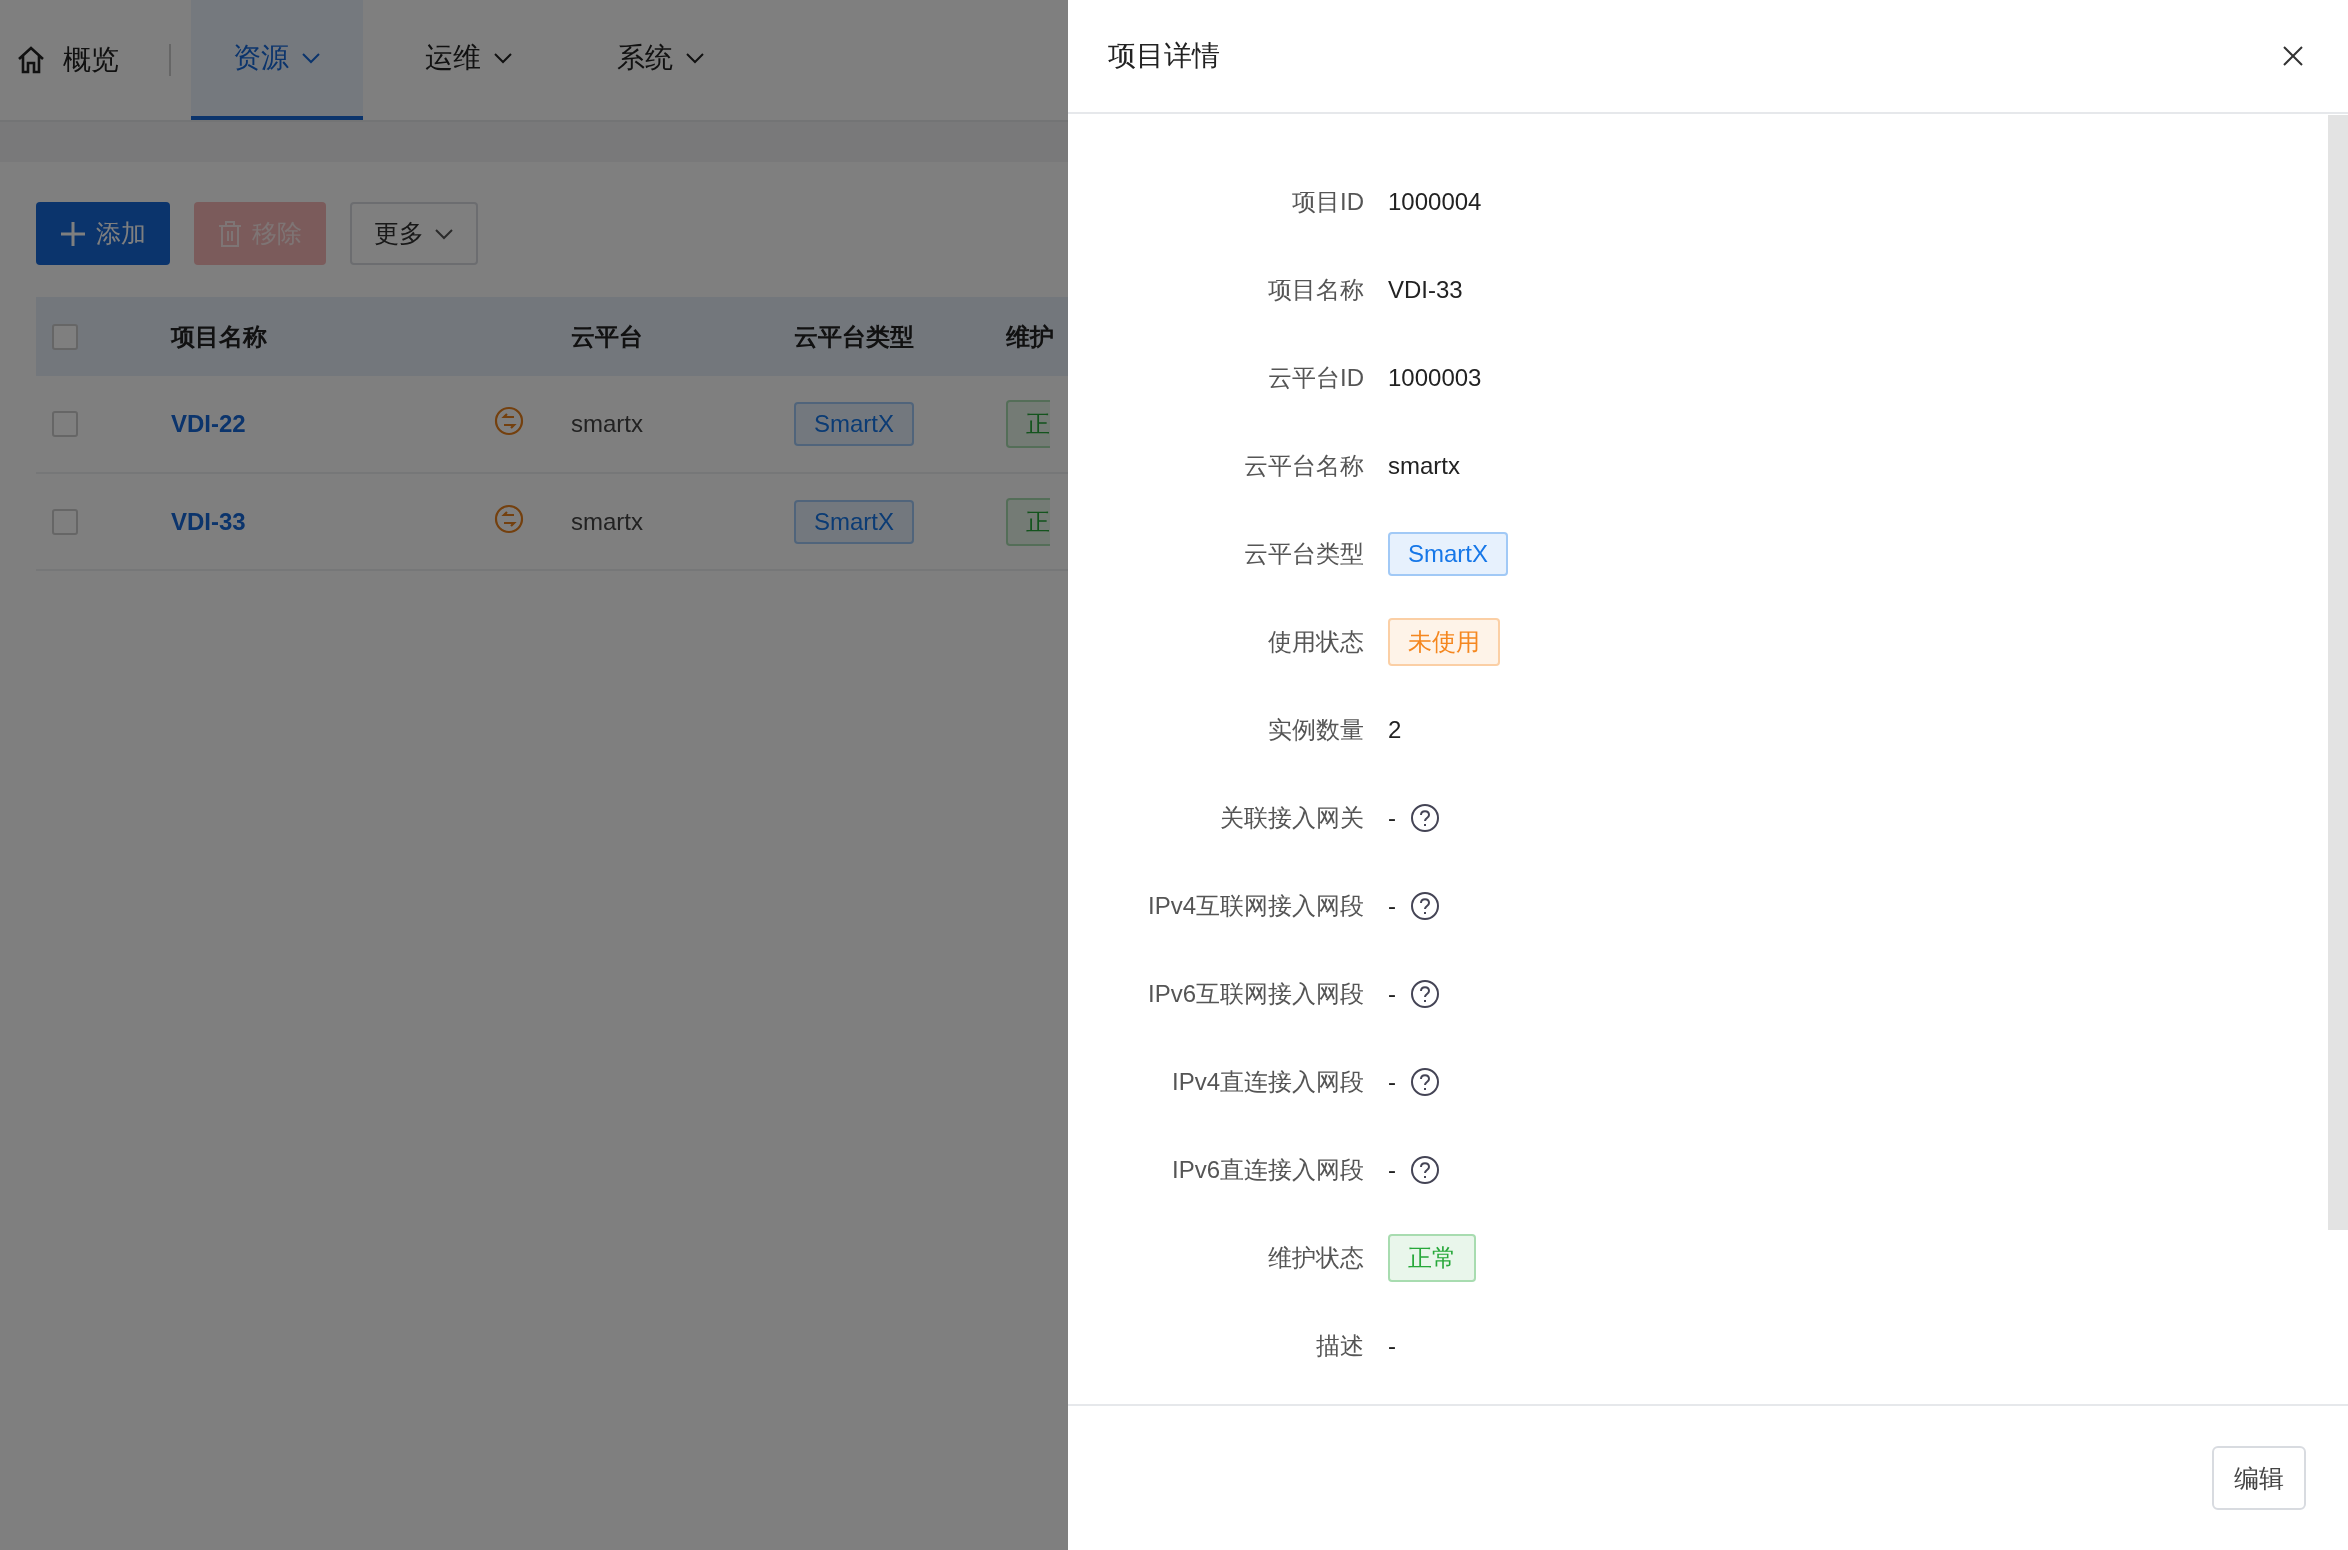 Image resolution: width=2348 pixels, height=1550 pixels. I want to click on field-value: 2, so click(1395, 730).